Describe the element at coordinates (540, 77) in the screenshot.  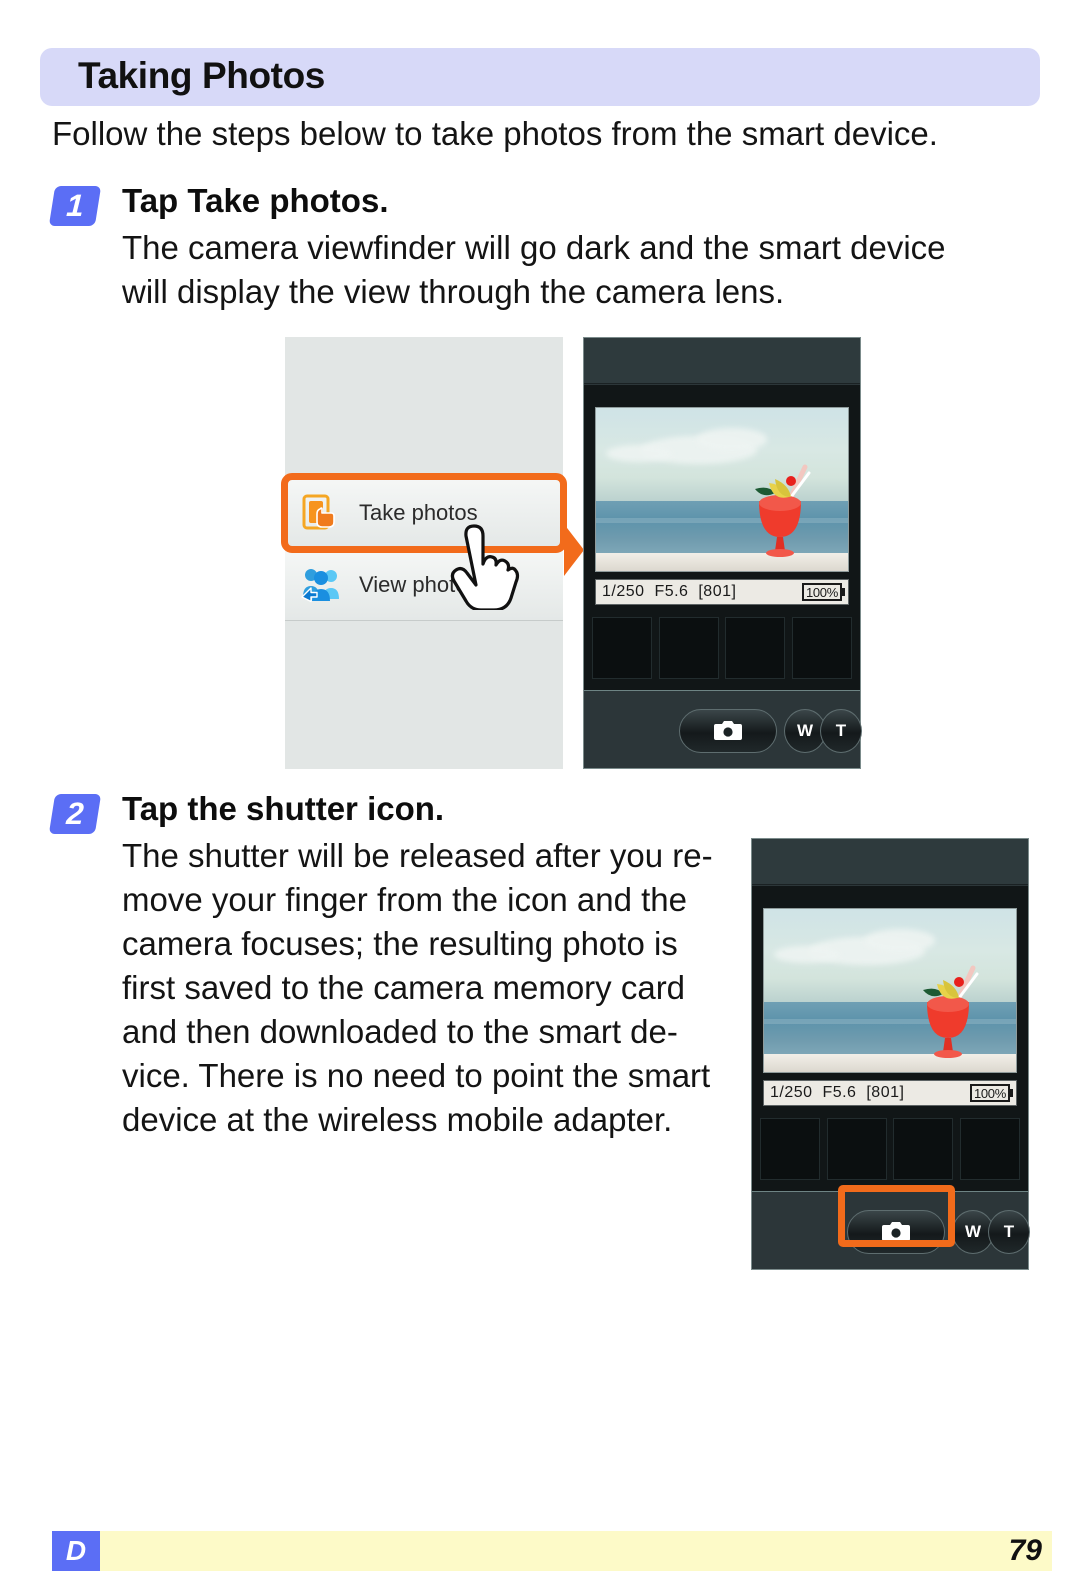
I see `page-header-band: Taking Photos` at that location.